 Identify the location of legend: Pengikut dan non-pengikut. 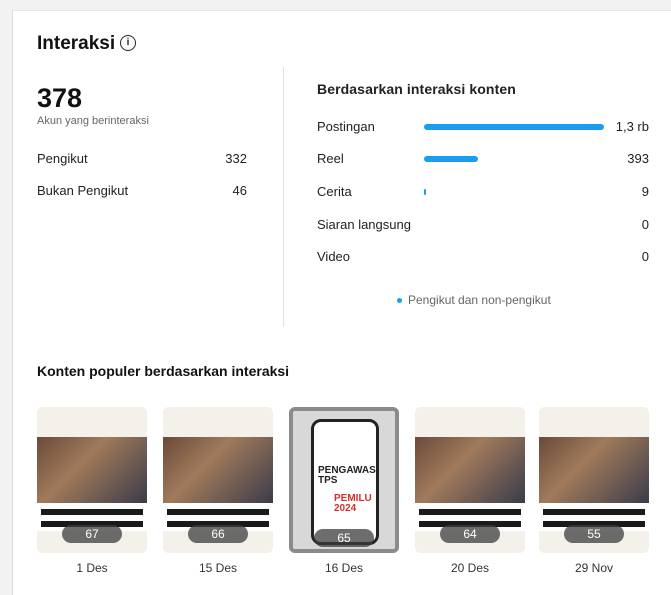
(474, 300).